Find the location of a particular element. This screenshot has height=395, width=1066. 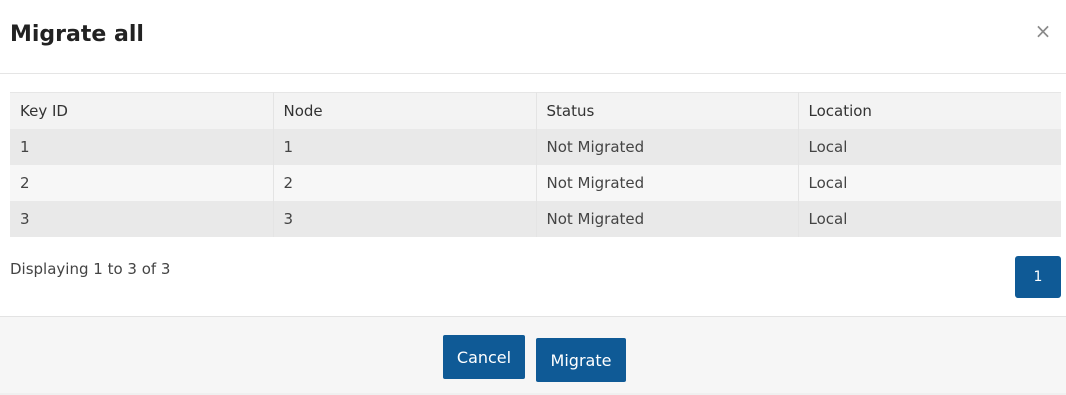

cell-key-id: 2 is located at coordinates (142, 183).